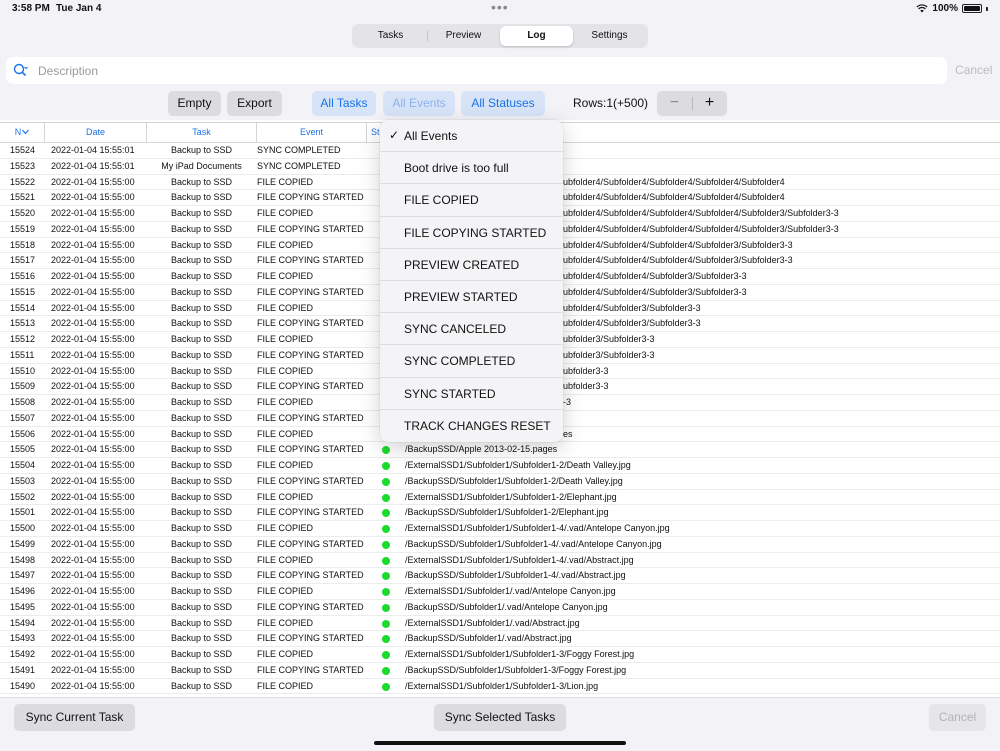 The width and height of the screenshot is (1000, 751). I want to click on event-menu-item: ✓ All Events, so click(471, 136).